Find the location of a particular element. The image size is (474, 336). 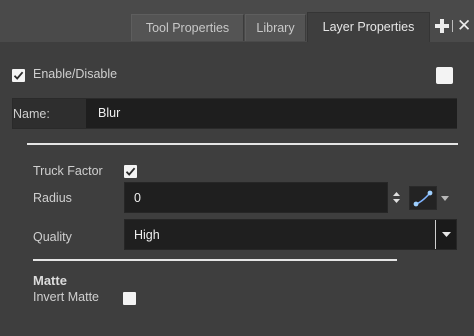

name-label: Name: is located at coordinates (31, 114).